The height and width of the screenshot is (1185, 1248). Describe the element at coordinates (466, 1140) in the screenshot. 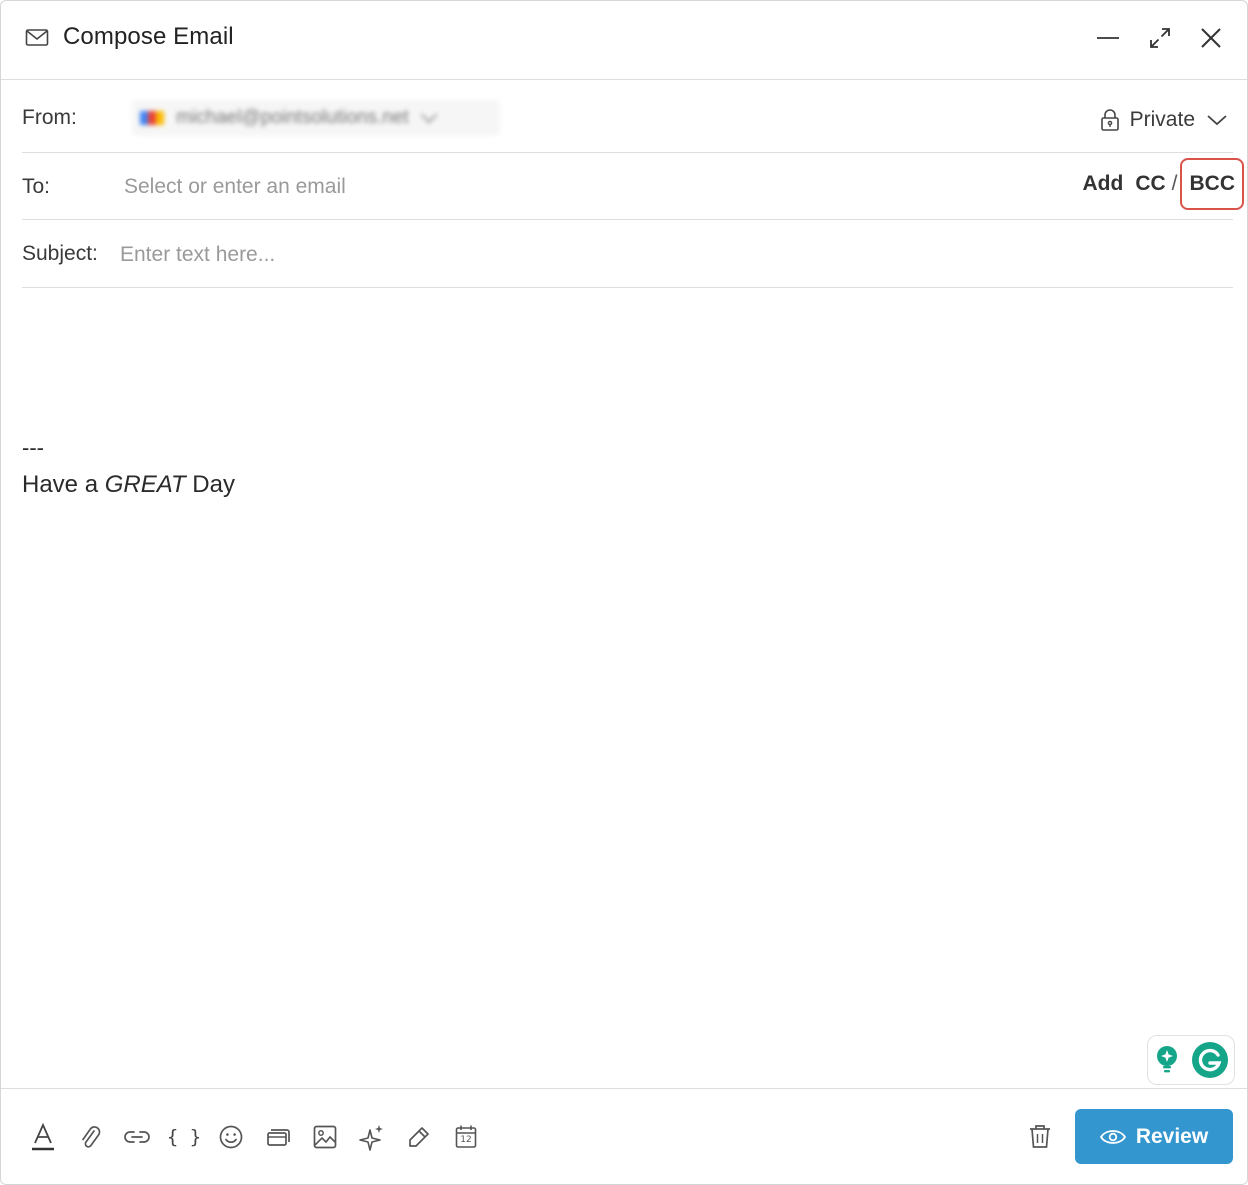

I see `calendar-day: 12` at that location.